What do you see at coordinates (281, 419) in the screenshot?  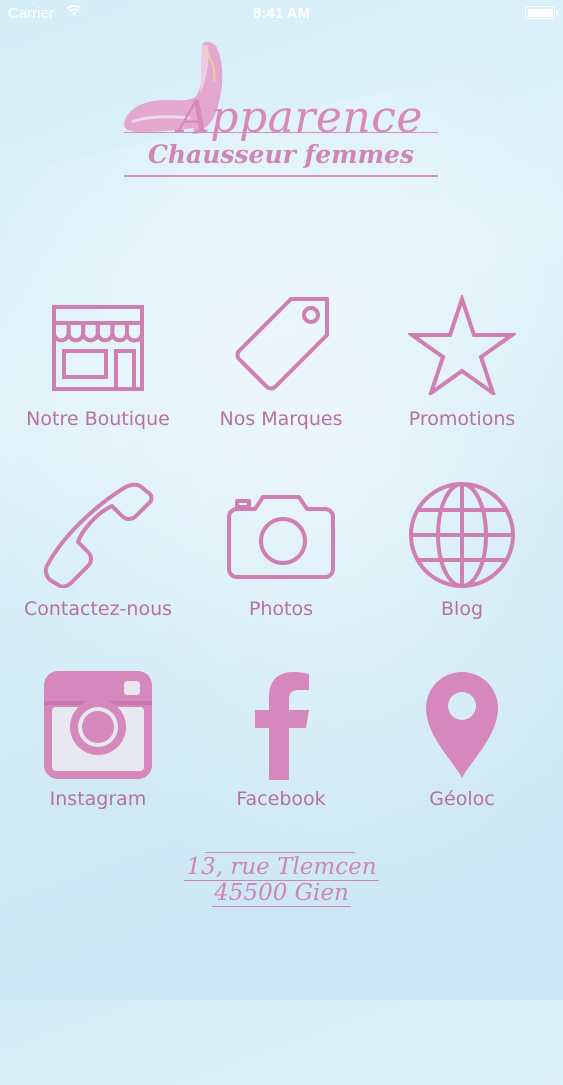 I see `menu-item-label: Nos Marques` at bounding box center [281, 419].